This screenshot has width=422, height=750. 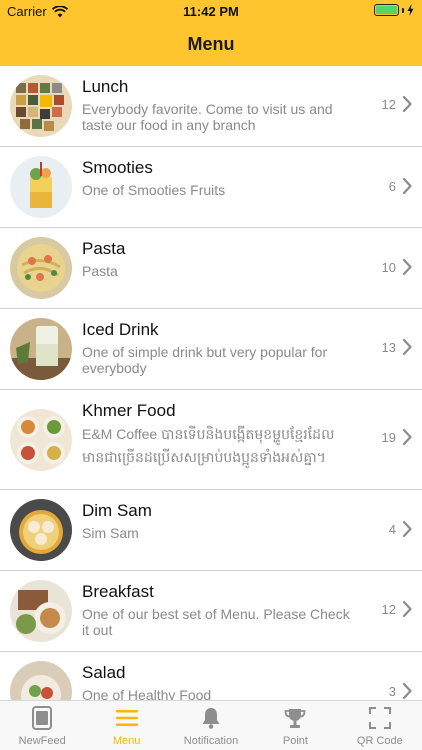 What do you see at coordinates (388, 347) in the screenshot?
I see `menu-item-count: 13` at bounding box center [388, 347].